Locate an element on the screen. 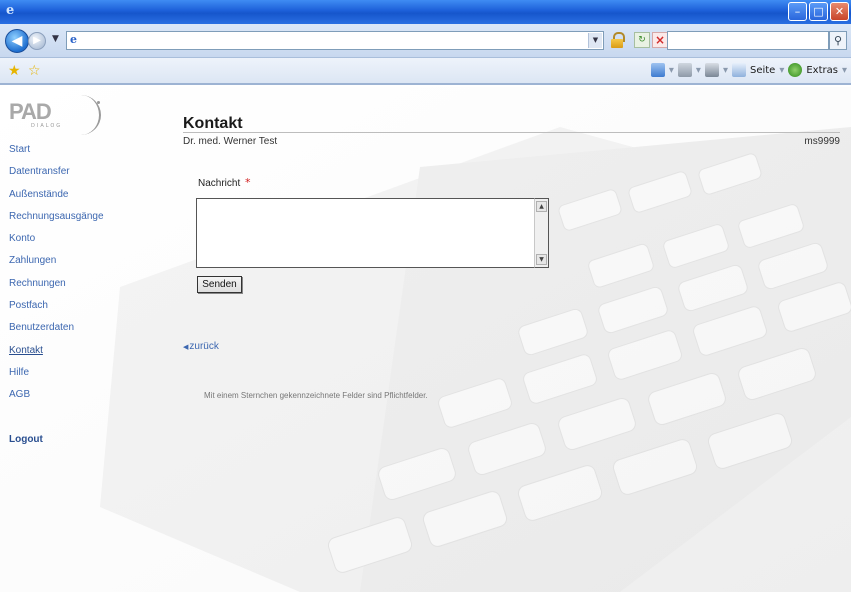 The image size is (851, 592). maximize-icon: □ is located at coordinates (818, 11).